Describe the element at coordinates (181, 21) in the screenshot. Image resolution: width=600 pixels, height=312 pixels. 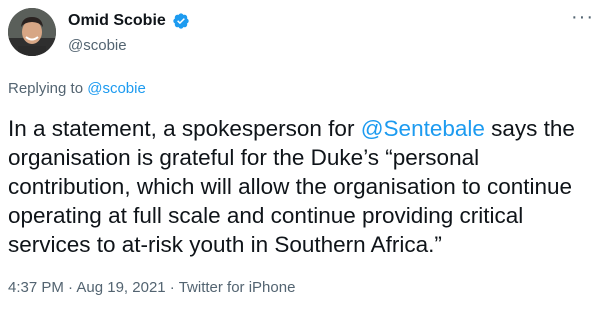
I see `verified-badge-icon` at that location.